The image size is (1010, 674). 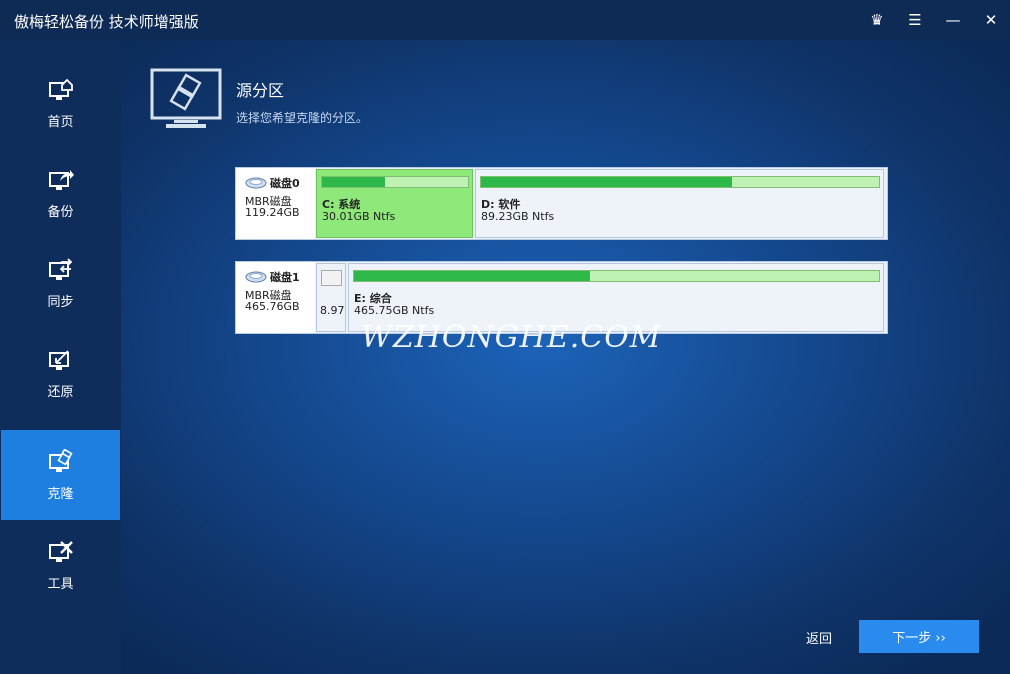 What do you see at coordinates (60, 283) in the screenshot?
I see `sidebar-item-sync: 同步` at bounding box center [60, 283].